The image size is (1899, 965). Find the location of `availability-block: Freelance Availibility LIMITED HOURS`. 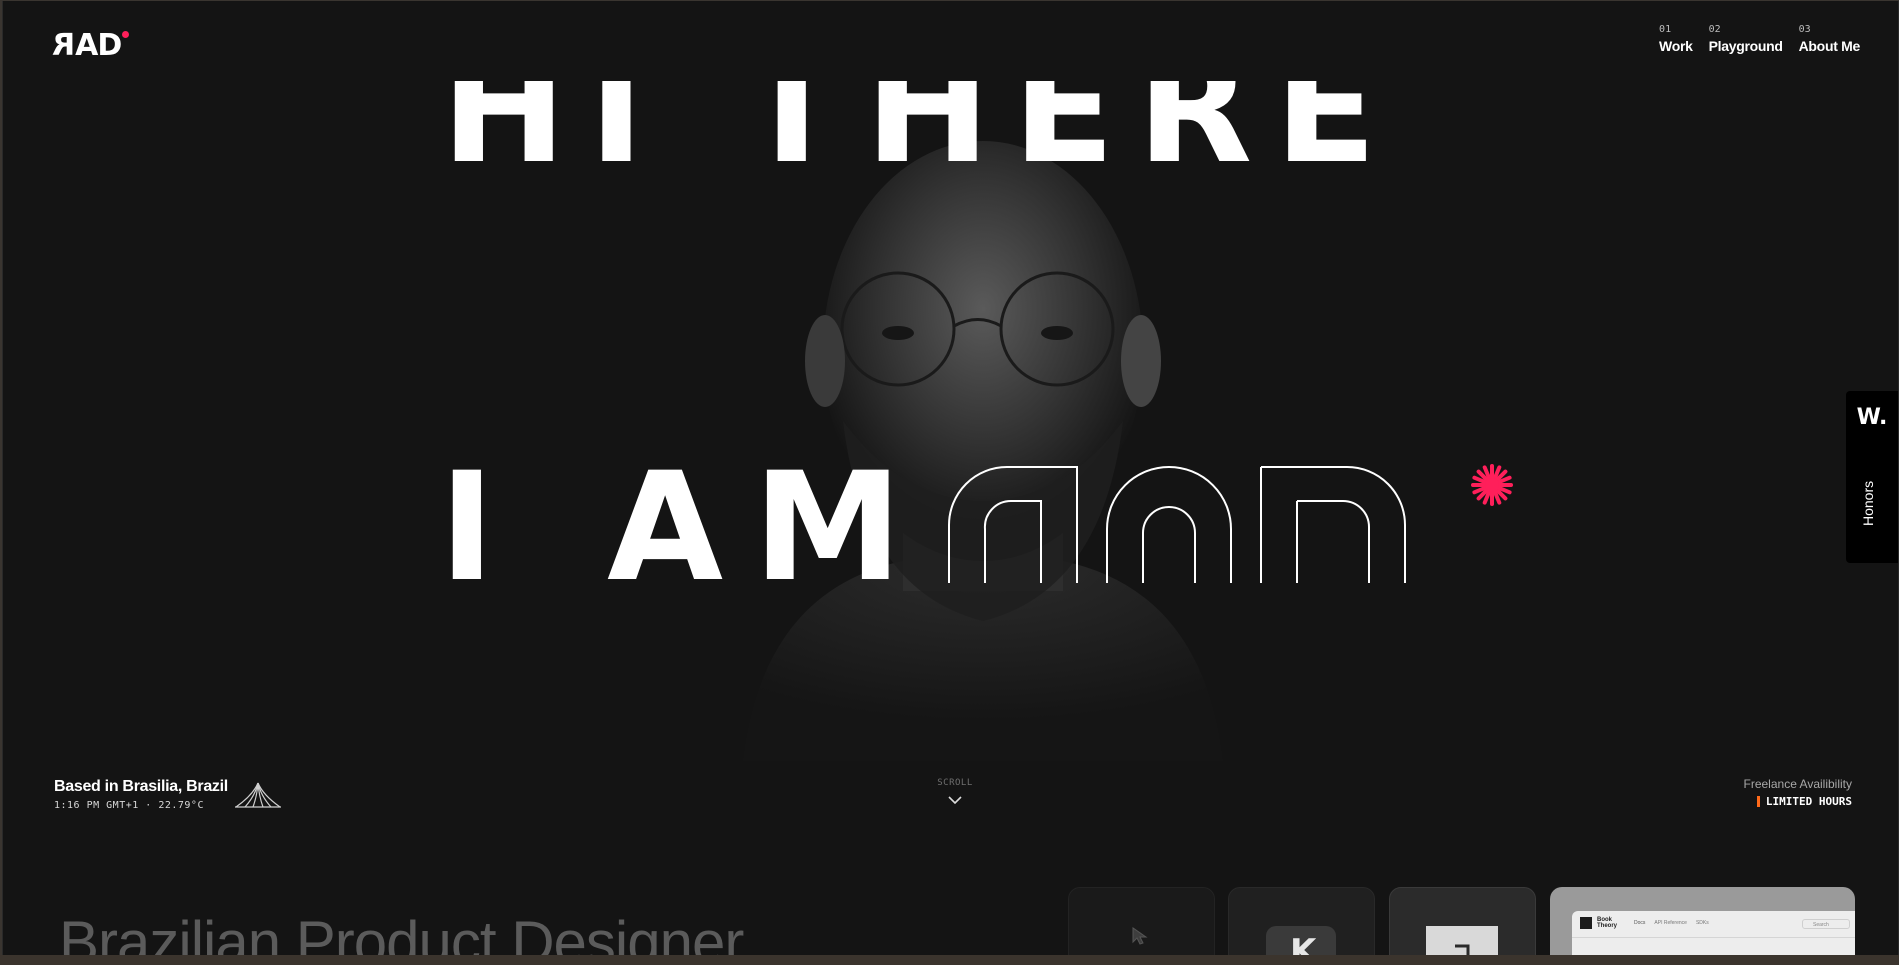

availability-block: Freelance Availibility LIMITED HOURS is located at coordinates (1798, 792).